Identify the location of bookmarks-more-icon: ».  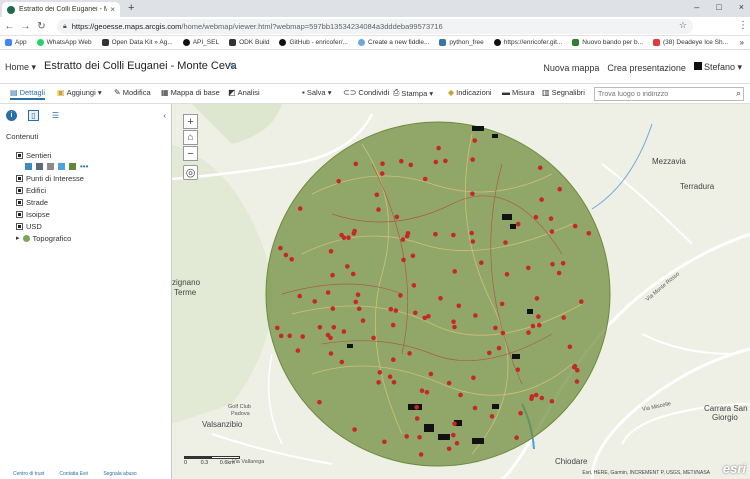
(742, 42).